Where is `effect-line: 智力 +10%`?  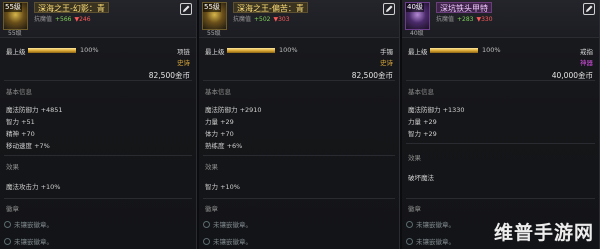 effect-line: 智力 +10% is located at coordinates (222, 187).